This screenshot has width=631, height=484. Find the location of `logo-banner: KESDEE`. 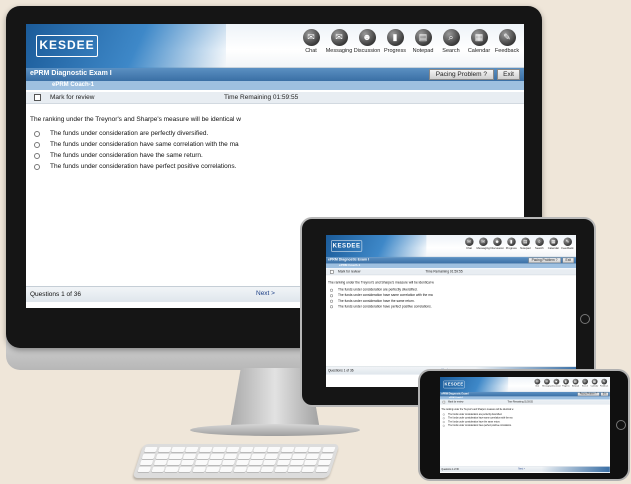

logo-banner: KESDEE is located at coordinates (474, 385).